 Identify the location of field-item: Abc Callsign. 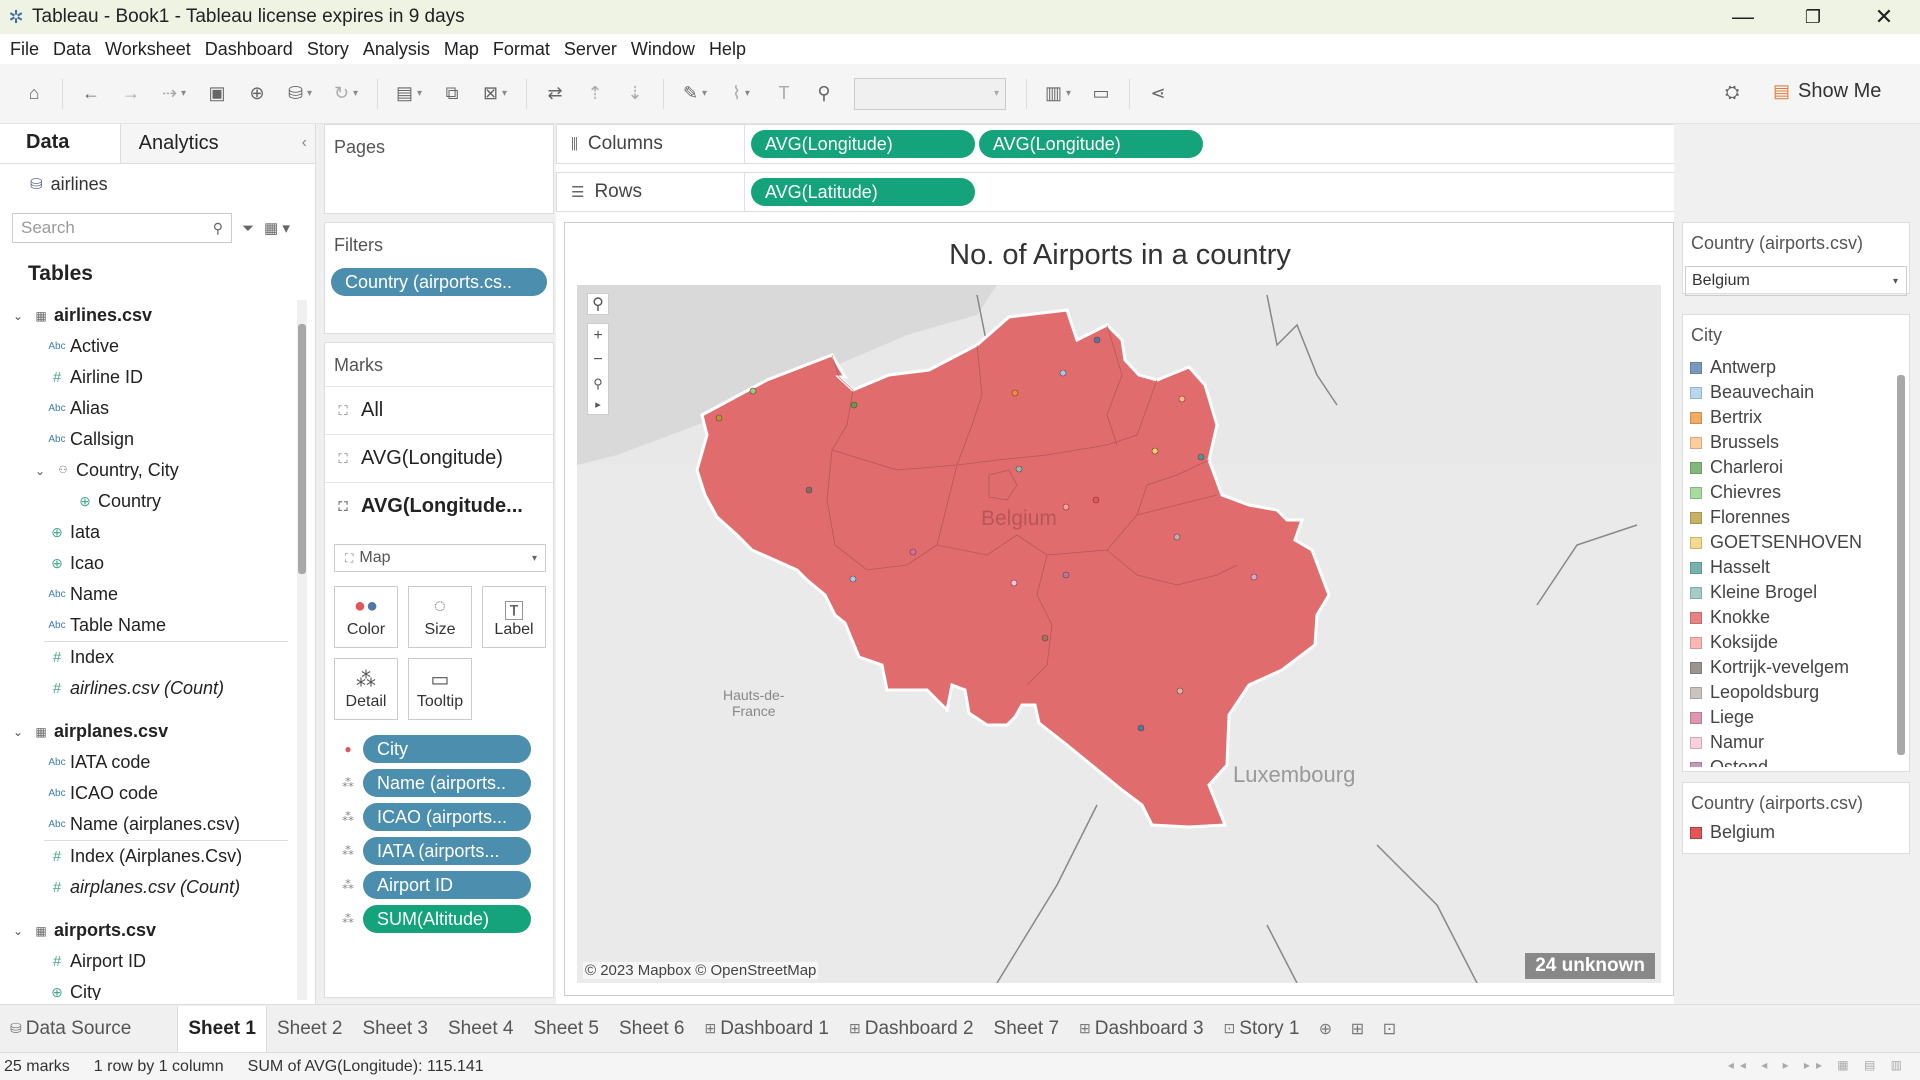
(147, 439).